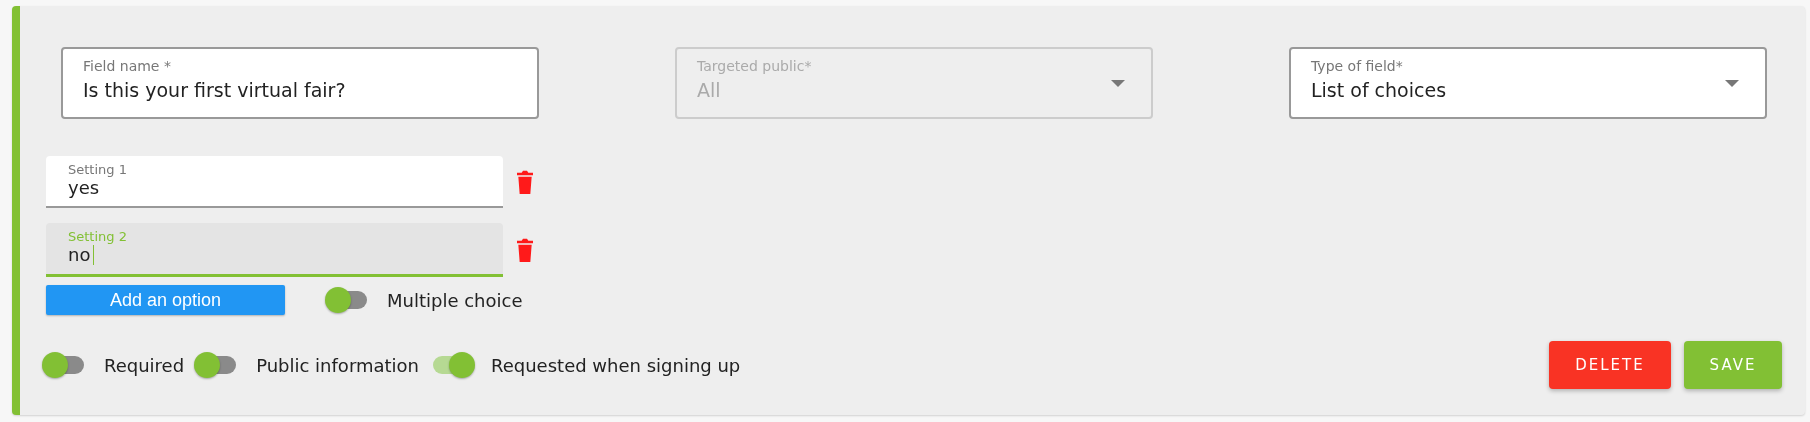 The height and width of the screenshot is (422, 1810). I want to click on input-field: Setting 1 yes, so click(274, 182).